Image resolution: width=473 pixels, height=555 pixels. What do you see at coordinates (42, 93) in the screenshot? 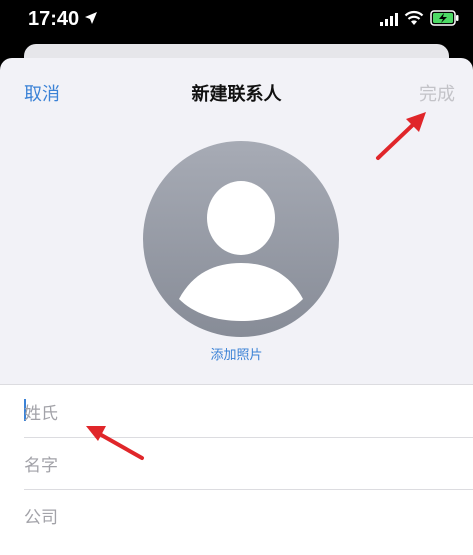
I see `cancel-button: 取消` at bounding box center [42, 93].